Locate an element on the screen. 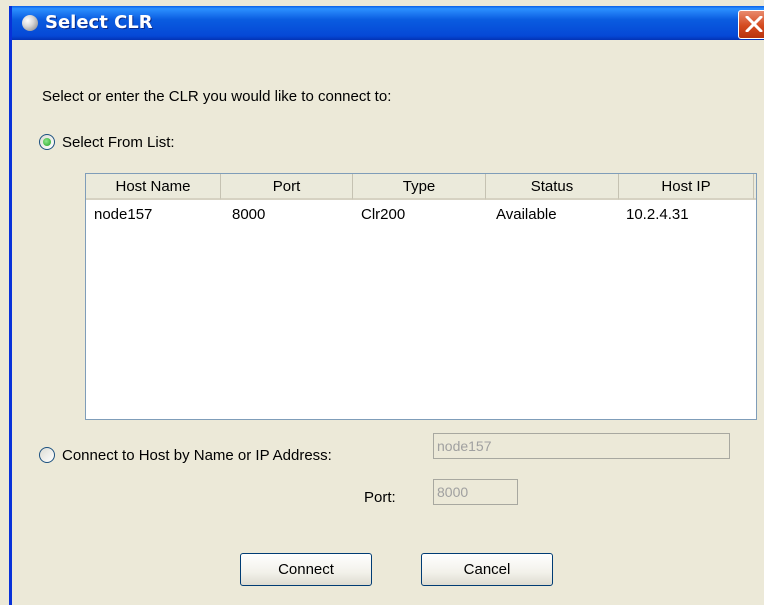 This screenshot has width=764, height=605. connect-button: Connect is located at coordinates (306, 569).